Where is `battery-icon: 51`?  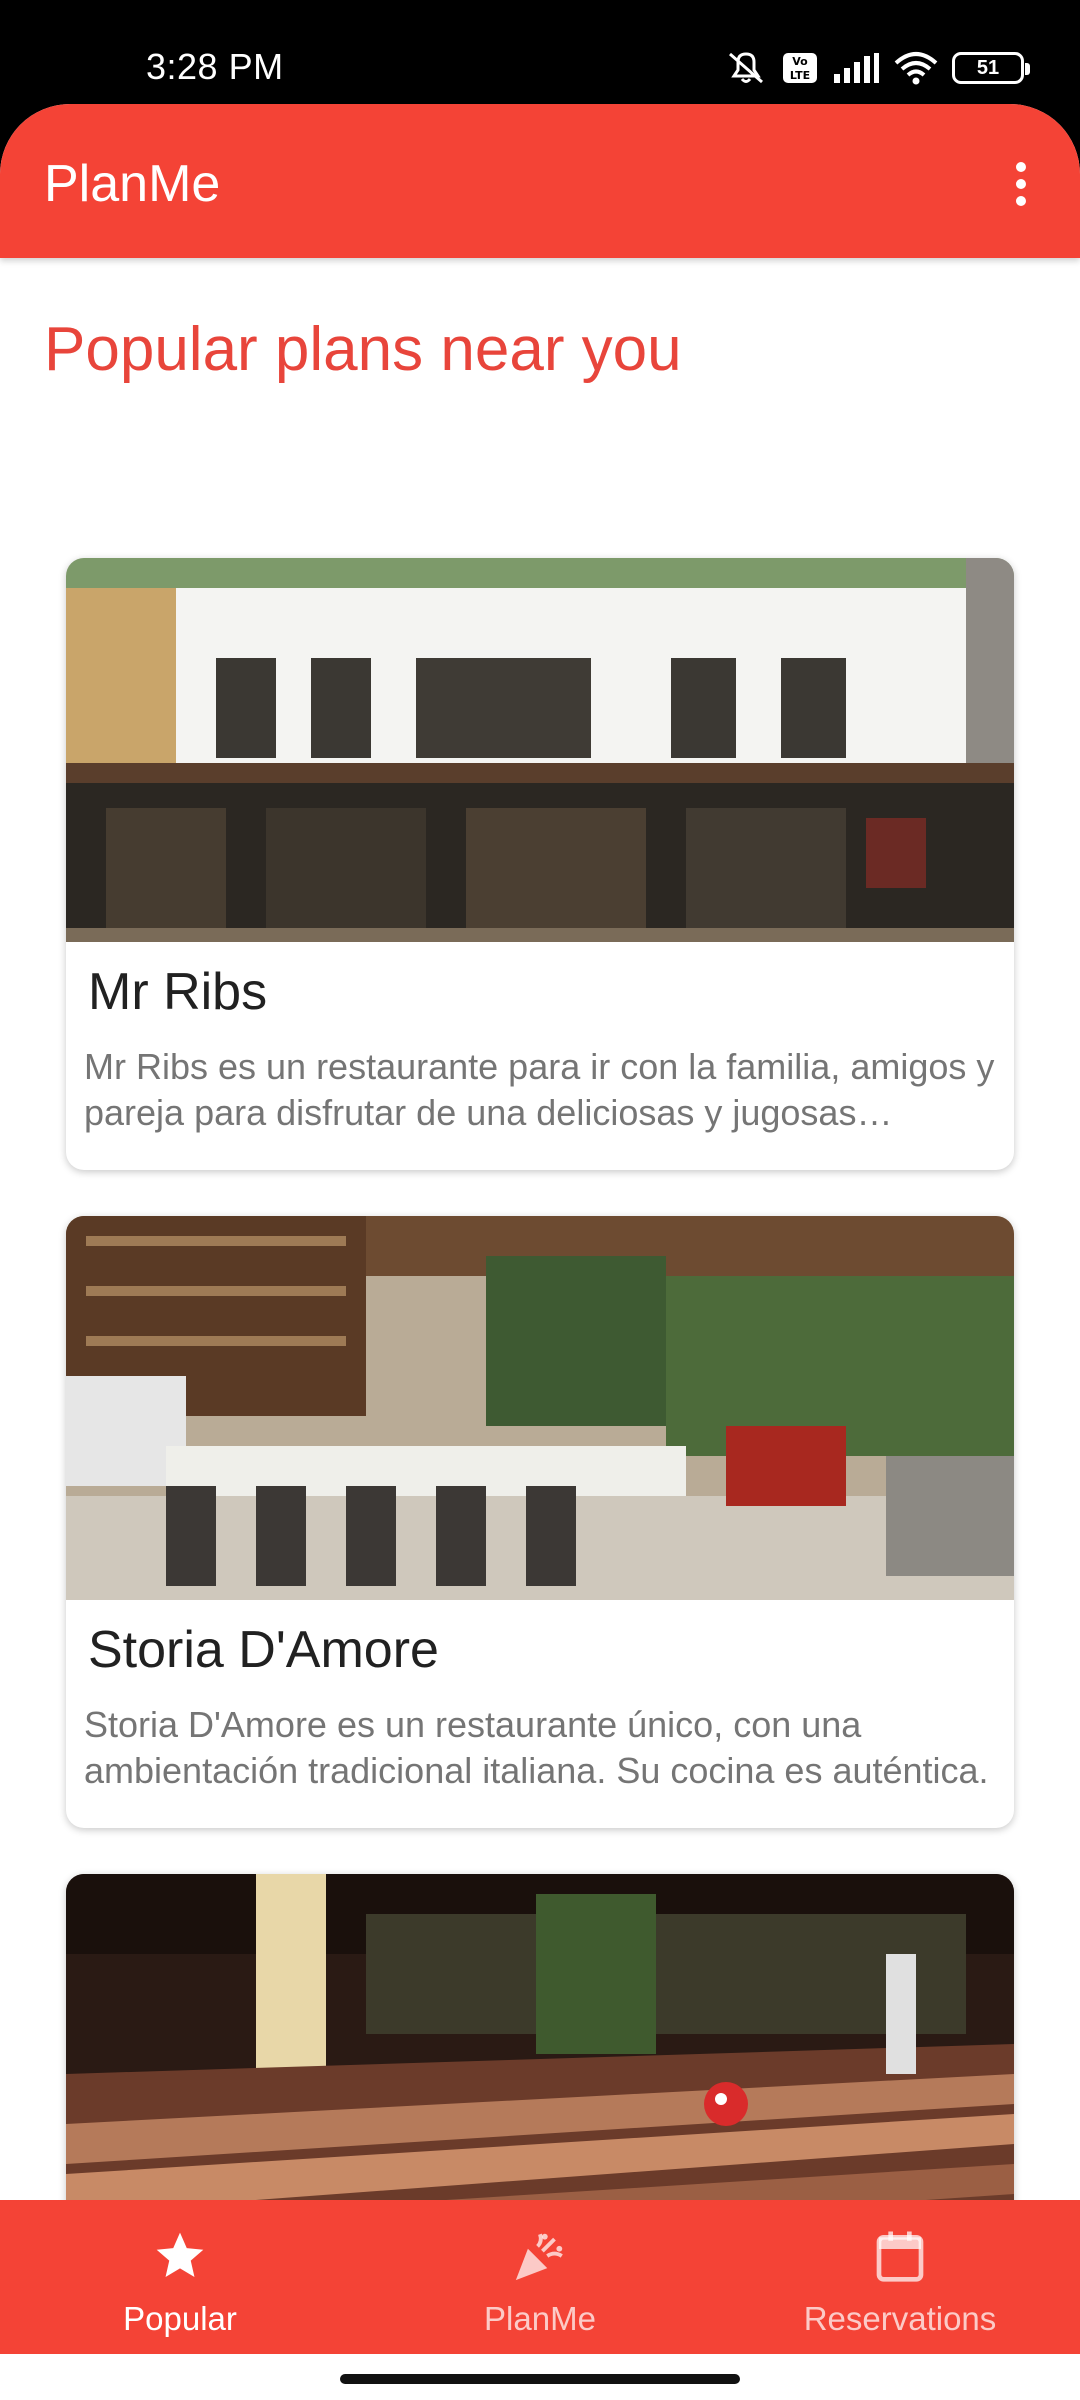 battery-icon: 51 is located at coordinates (991, 68).